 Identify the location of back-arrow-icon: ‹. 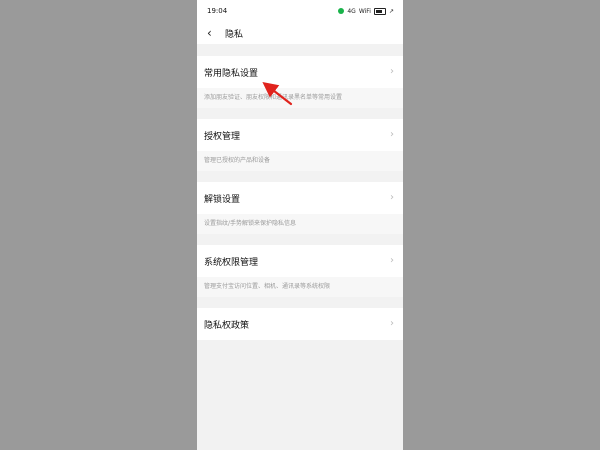
(213, 33).